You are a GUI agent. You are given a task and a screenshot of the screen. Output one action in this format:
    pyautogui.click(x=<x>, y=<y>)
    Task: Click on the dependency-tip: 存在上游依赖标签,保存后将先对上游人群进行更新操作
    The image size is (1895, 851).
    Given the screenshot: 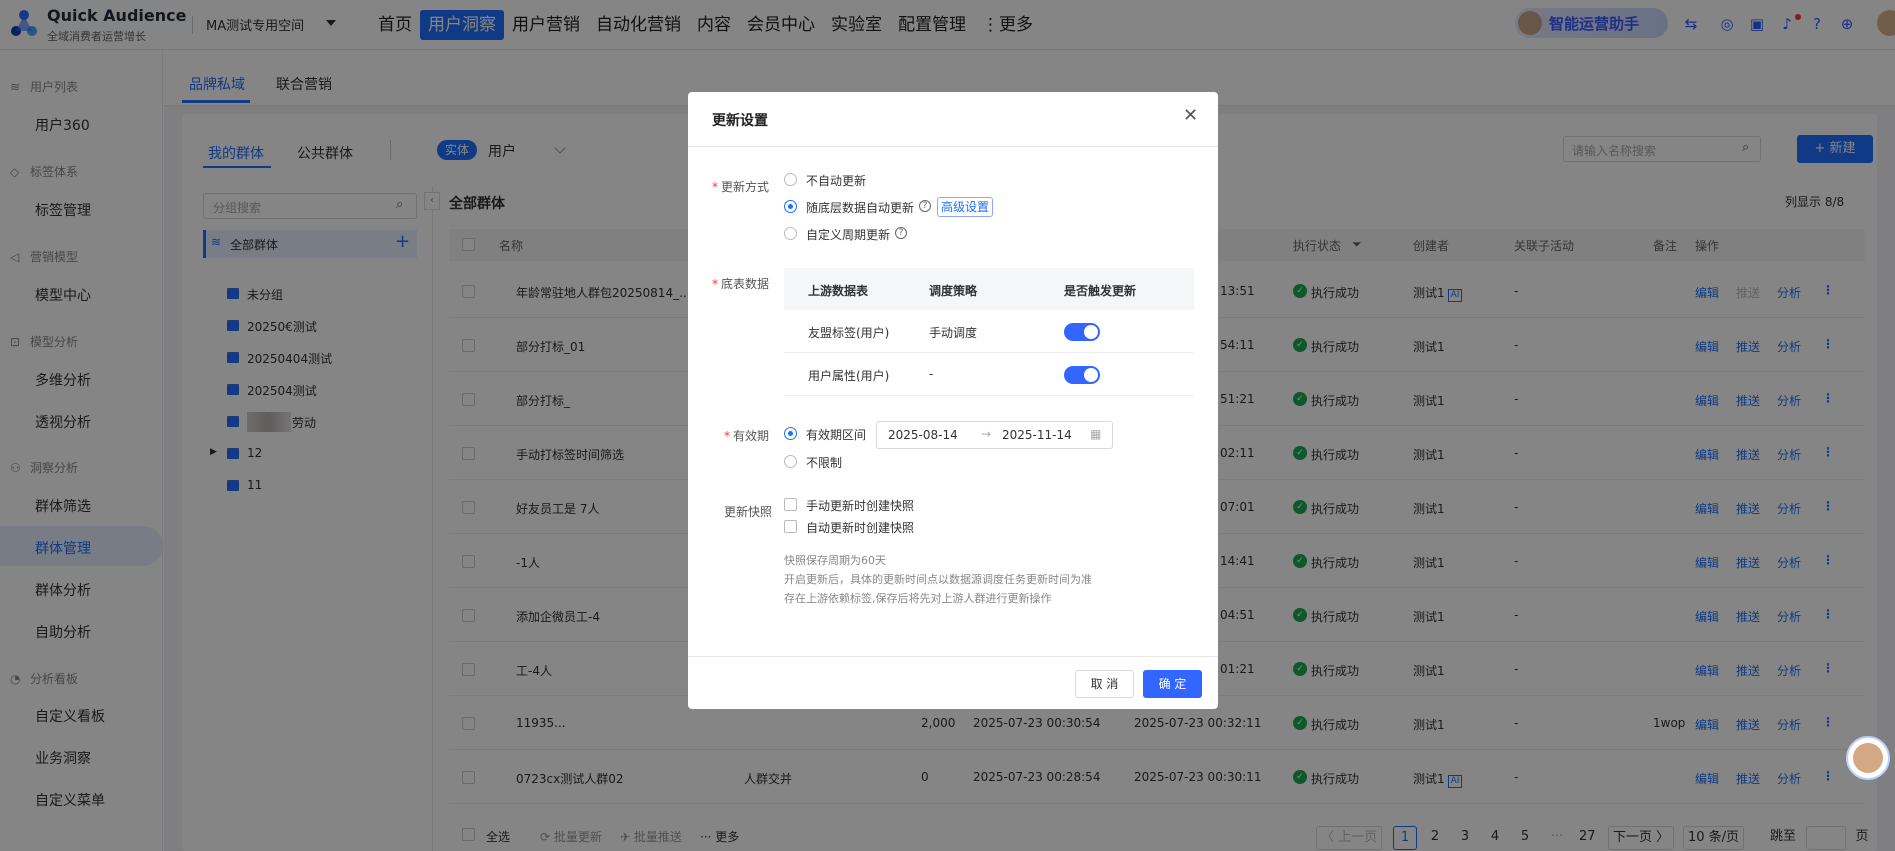 What is the action you would take?
    pyautogui.click(x=918, y=598)
    